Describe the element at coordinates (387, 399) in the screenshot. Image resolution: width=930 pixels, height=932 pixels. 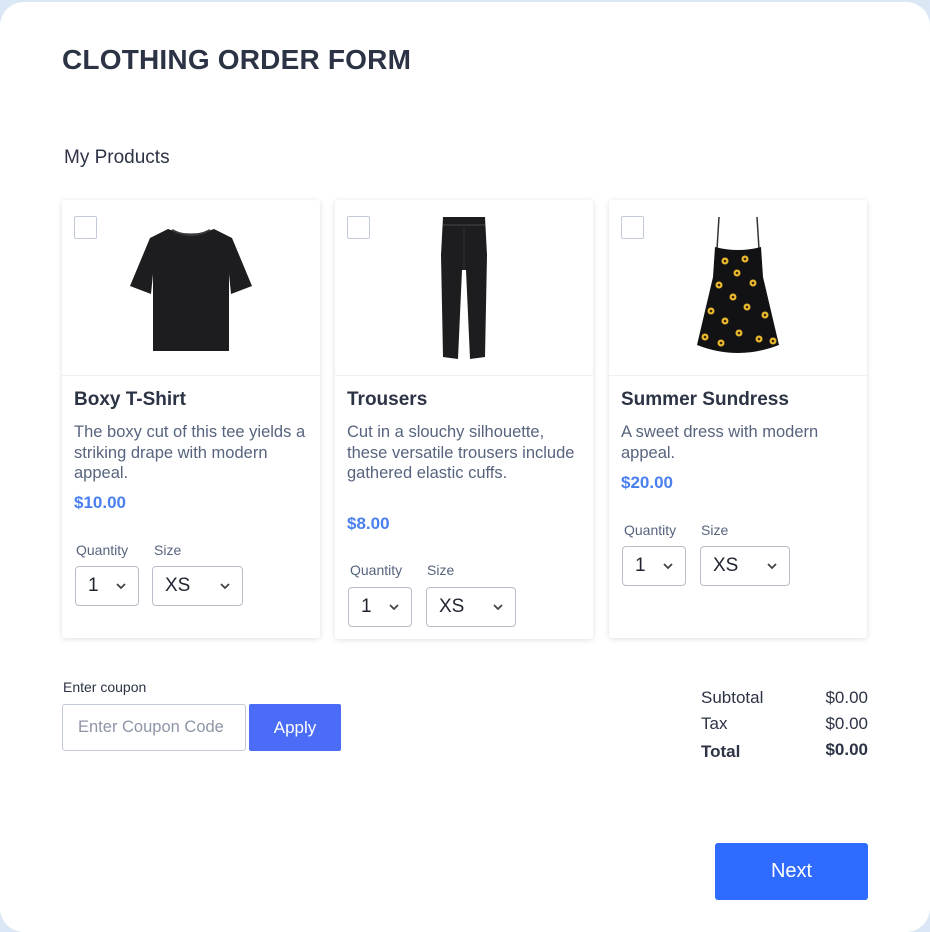
I see `product-name: Trousers` at that location.